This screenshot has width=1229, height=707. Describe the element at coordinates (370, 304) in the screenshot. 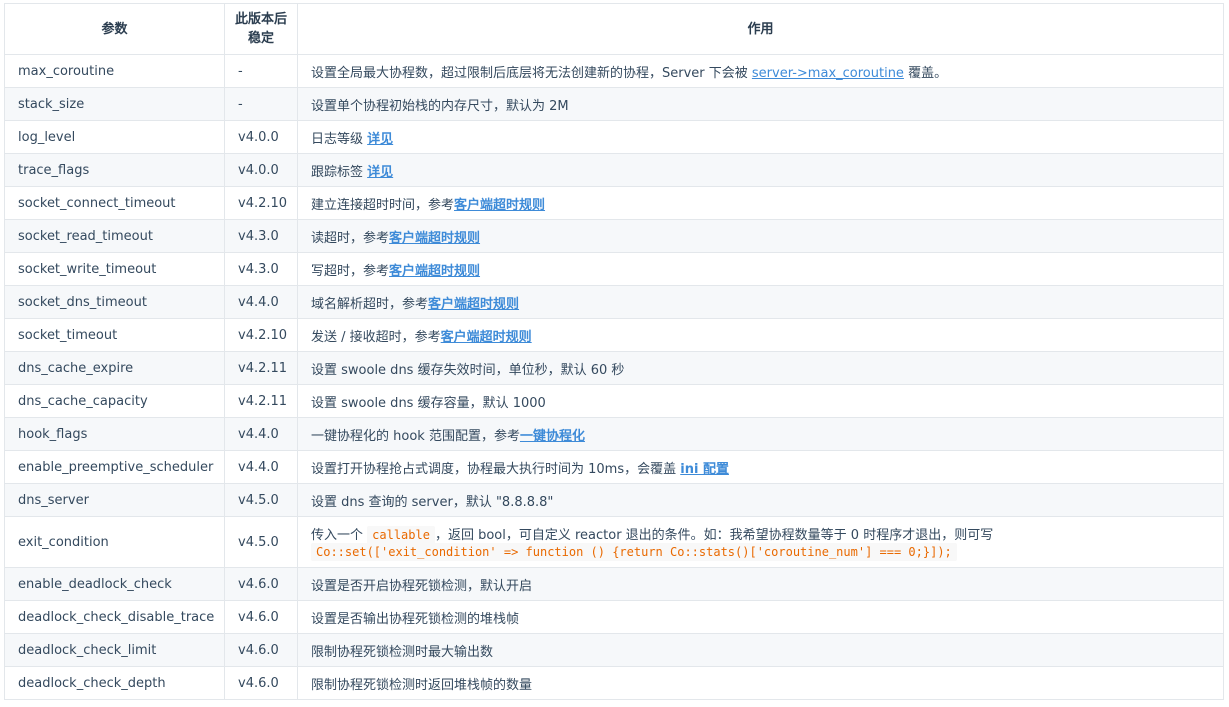

I see `desc-text: 域名解析超时，参考` at that location.